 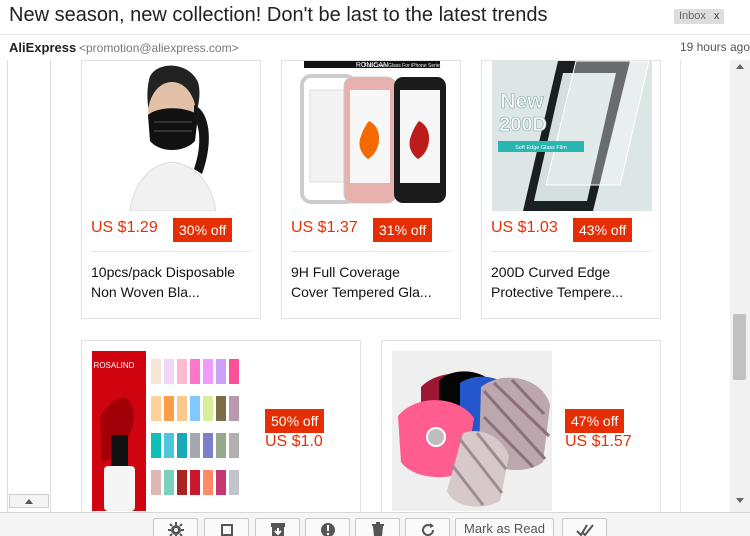 I want to click on brand-logo: ROSALIND, so click(x=114, y=365).